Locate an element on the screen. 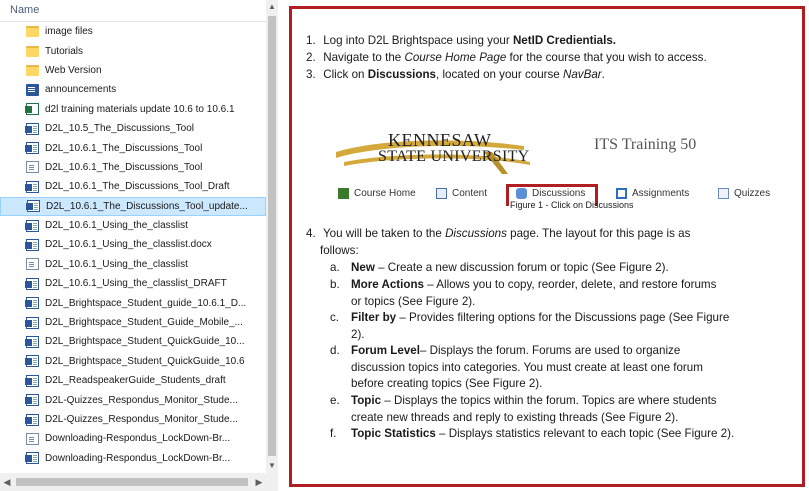 Image resolution: width=809 pixels, height=491 pixels. scroll-right-arrow-icon: ▶ is located at coordinates (259, 482).